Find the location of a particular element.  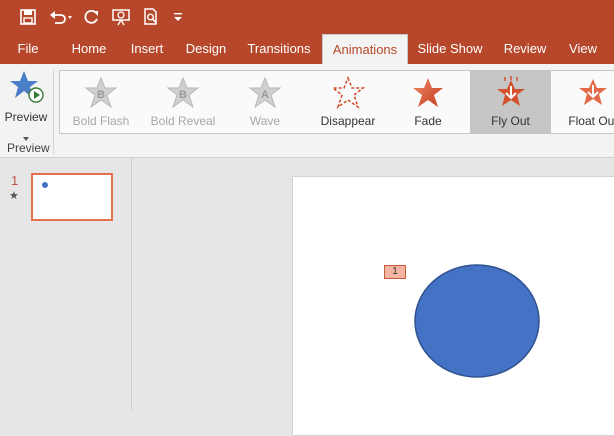

disappear-icon is located at coordinates (348, 93).